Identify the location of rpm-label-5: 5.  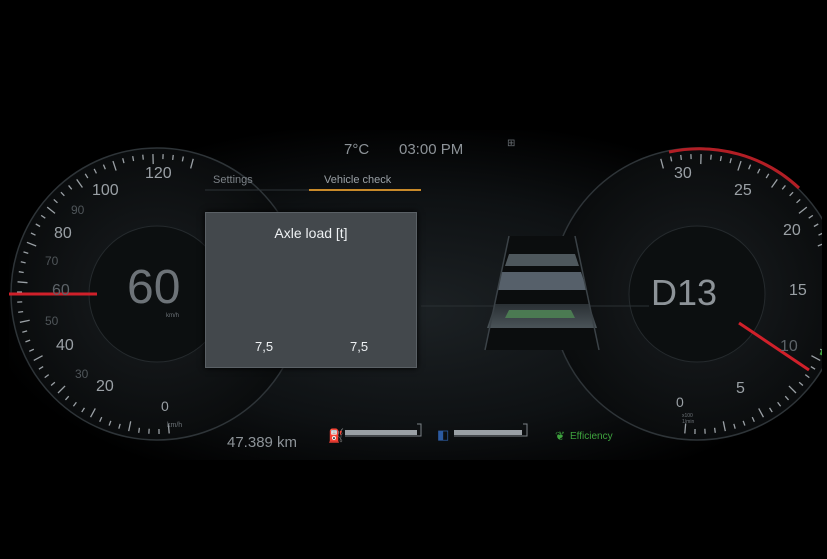
(740, 388).